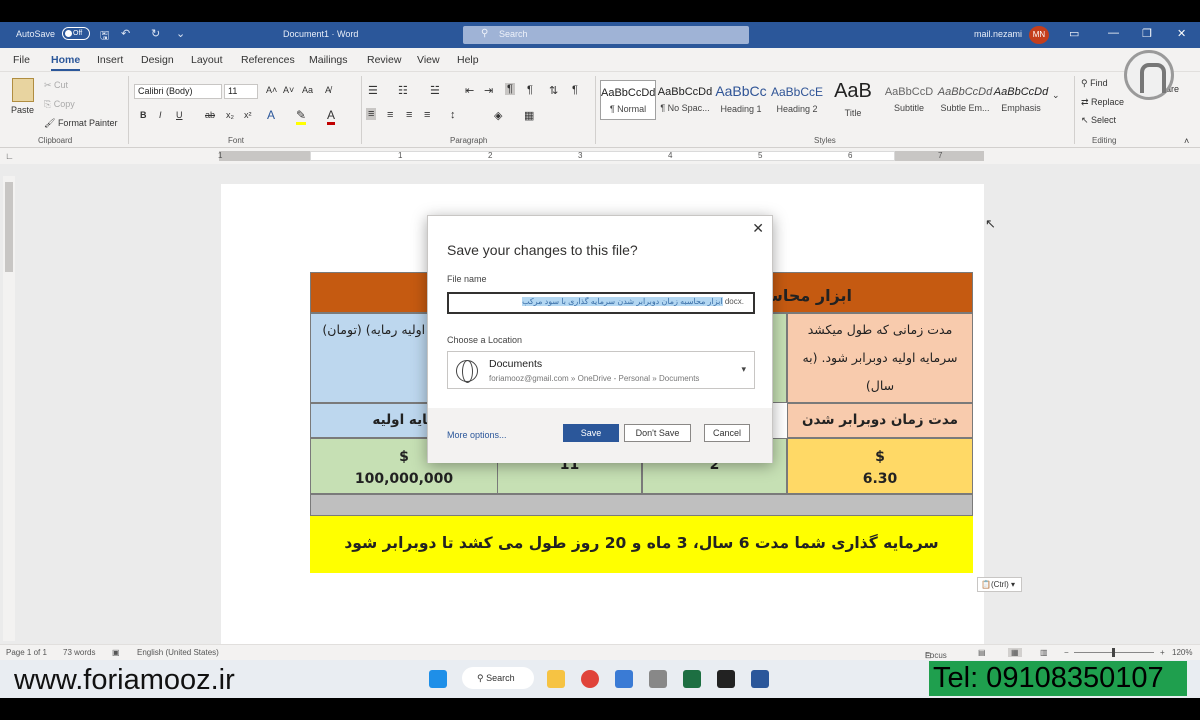  I want to click on tab-file: File, so click(21, 60).